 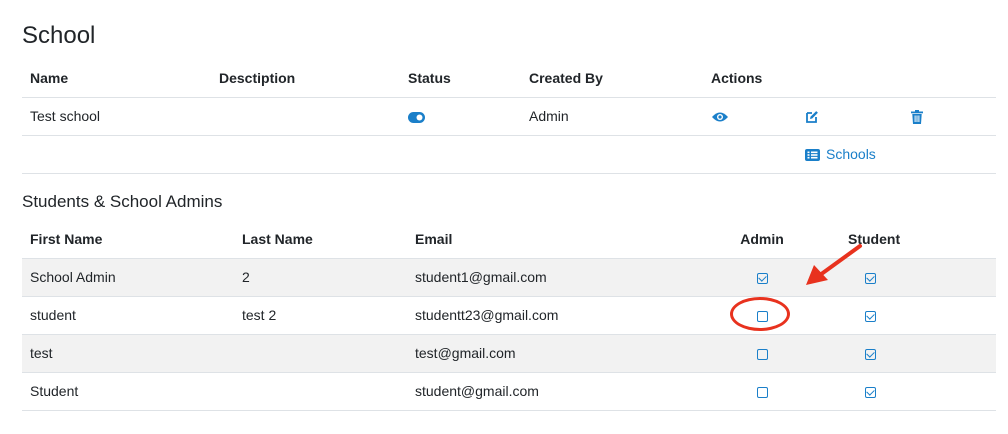 I want to click on email: test@gmail.com, so click(x=465, y=353).